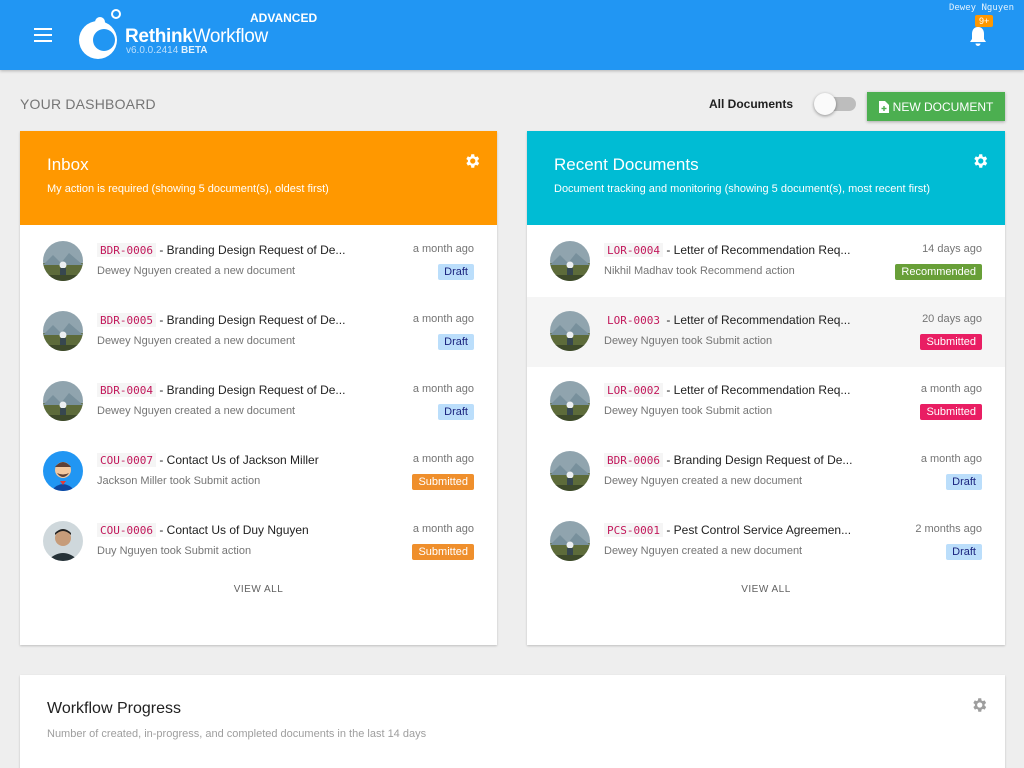 This screenshot has height=768, width=1024. Describe the element at coordinates (938, 272) in the screenshot. I see `status-badge: Recommended` at that location.